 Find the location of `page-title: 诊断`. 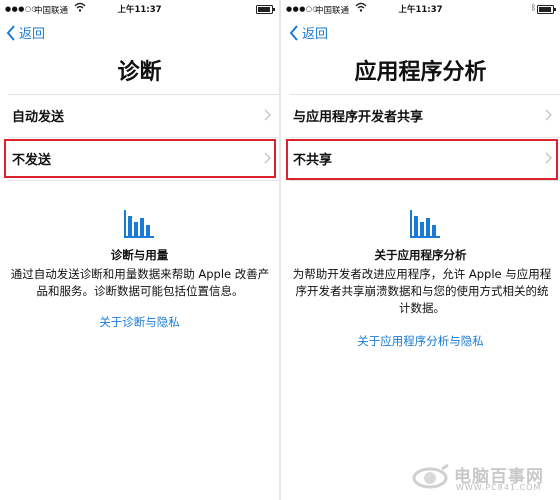

page-title: 诊断 is located at coordinates (139, 72).